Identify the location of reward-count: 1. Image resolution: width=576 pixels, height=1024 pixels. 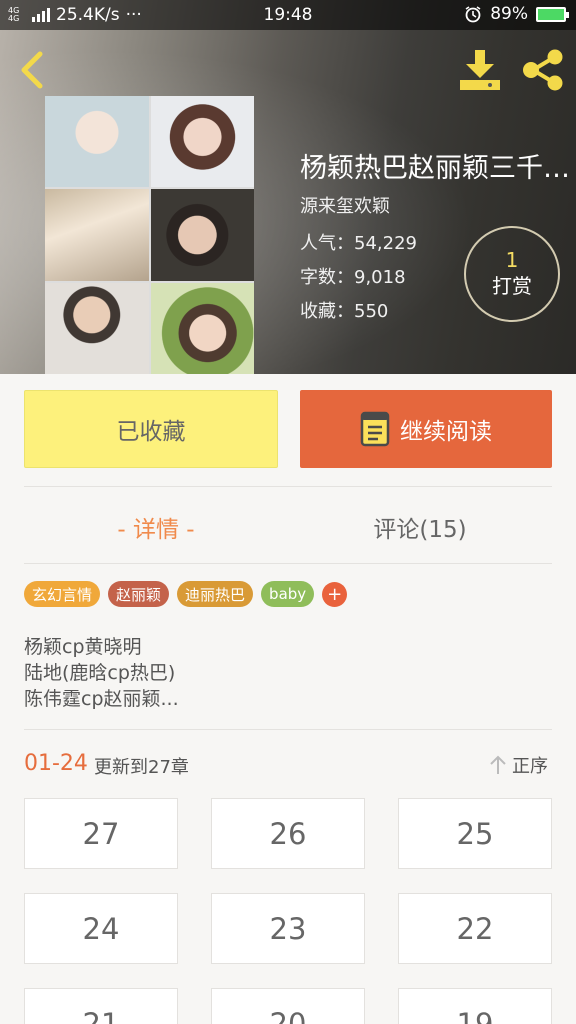
(512, 260).